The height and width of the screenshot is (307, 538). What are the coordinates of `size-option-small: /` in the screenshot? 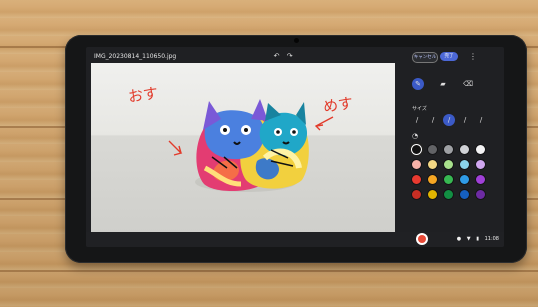 It's located at (433, 120).